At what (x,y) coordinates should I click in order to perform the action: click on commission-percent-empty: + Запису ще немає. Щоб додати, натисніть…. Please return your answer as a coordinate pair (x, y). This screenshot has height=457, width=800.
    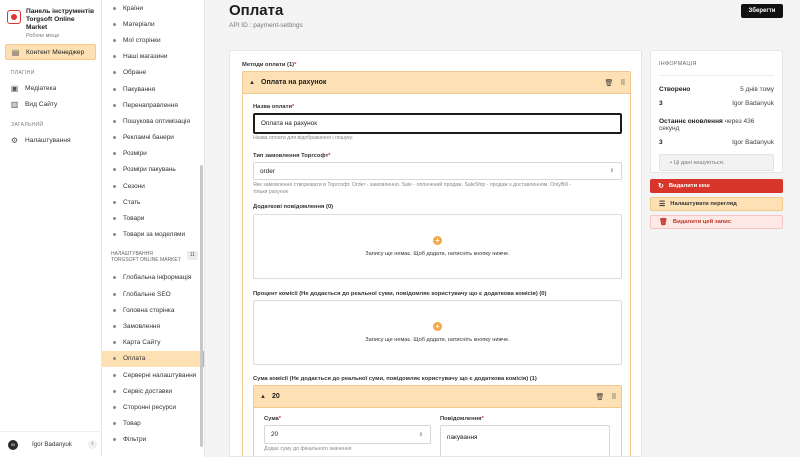
    Looking at the image, I should click on (437, 332).